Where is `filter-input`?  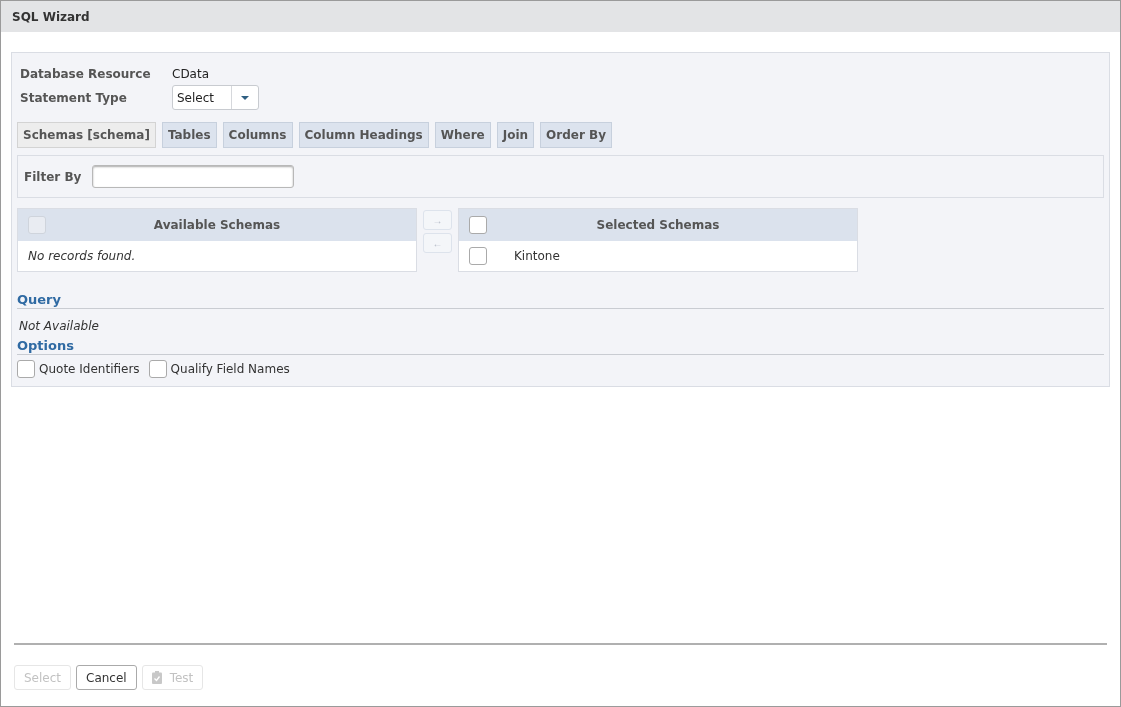 filter-input is located at coordinates (193, 176).